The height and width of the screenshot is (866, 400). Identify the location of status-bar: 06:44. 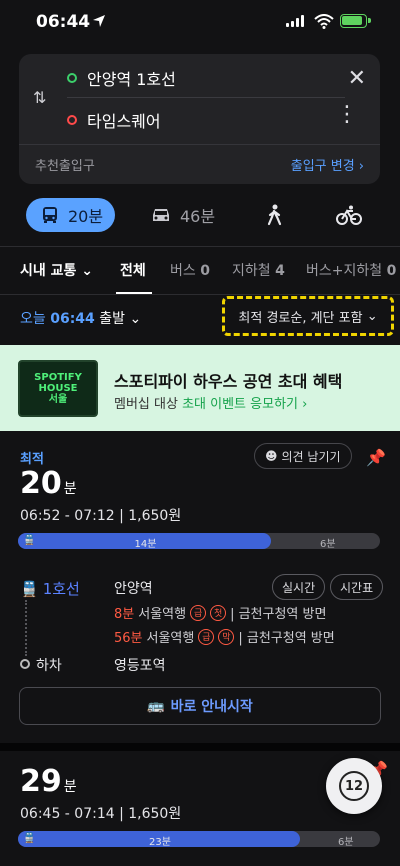
(200, 23).